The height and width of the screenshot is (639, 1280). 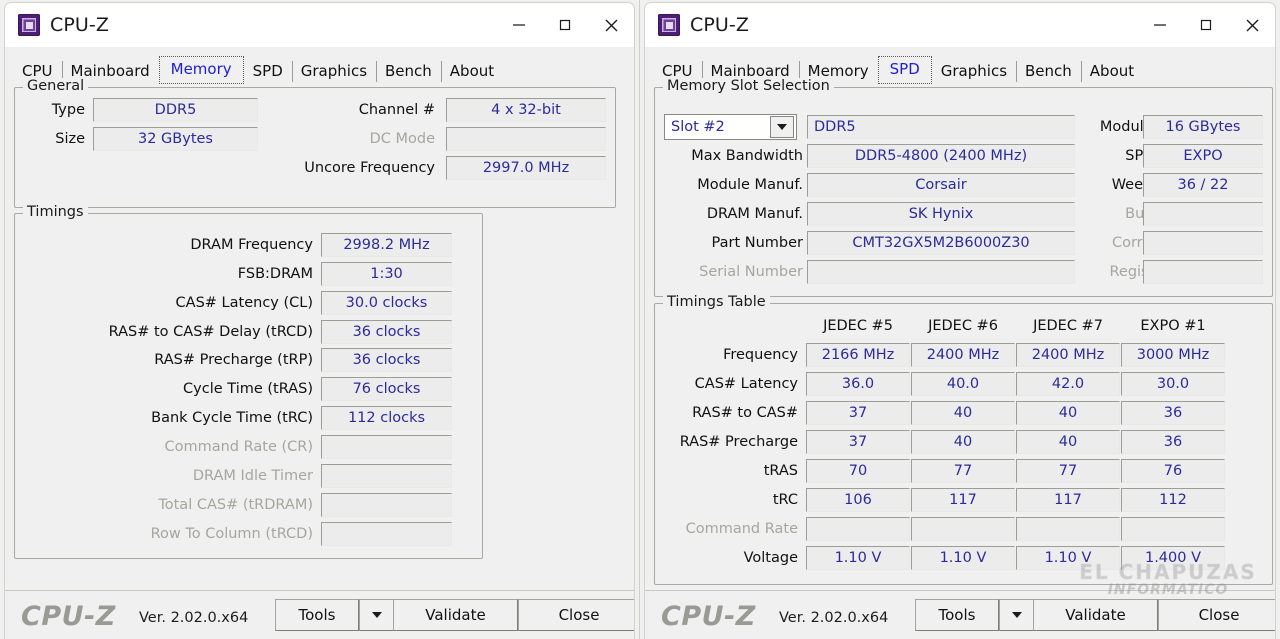 I want to click on timings-row-label: RAS# to CAS# Delay (tRCD), so click(x=210, y=332).